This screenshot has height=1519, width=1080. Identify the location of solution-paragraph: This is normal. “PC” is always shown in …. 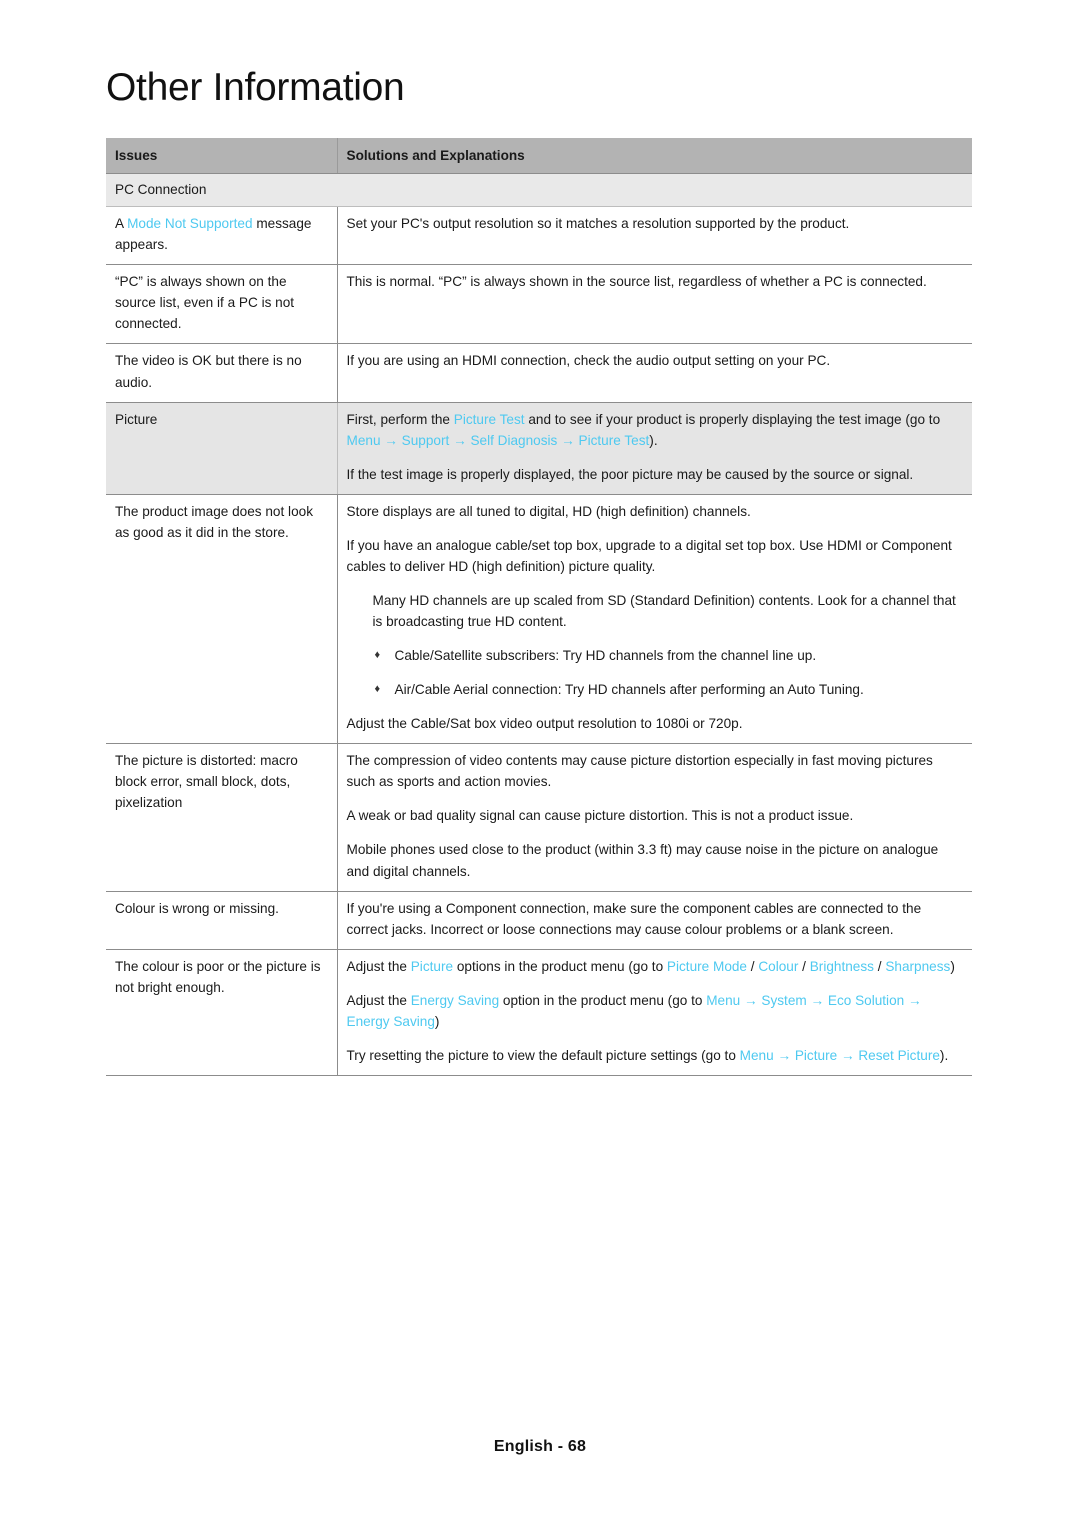
(636, 282).